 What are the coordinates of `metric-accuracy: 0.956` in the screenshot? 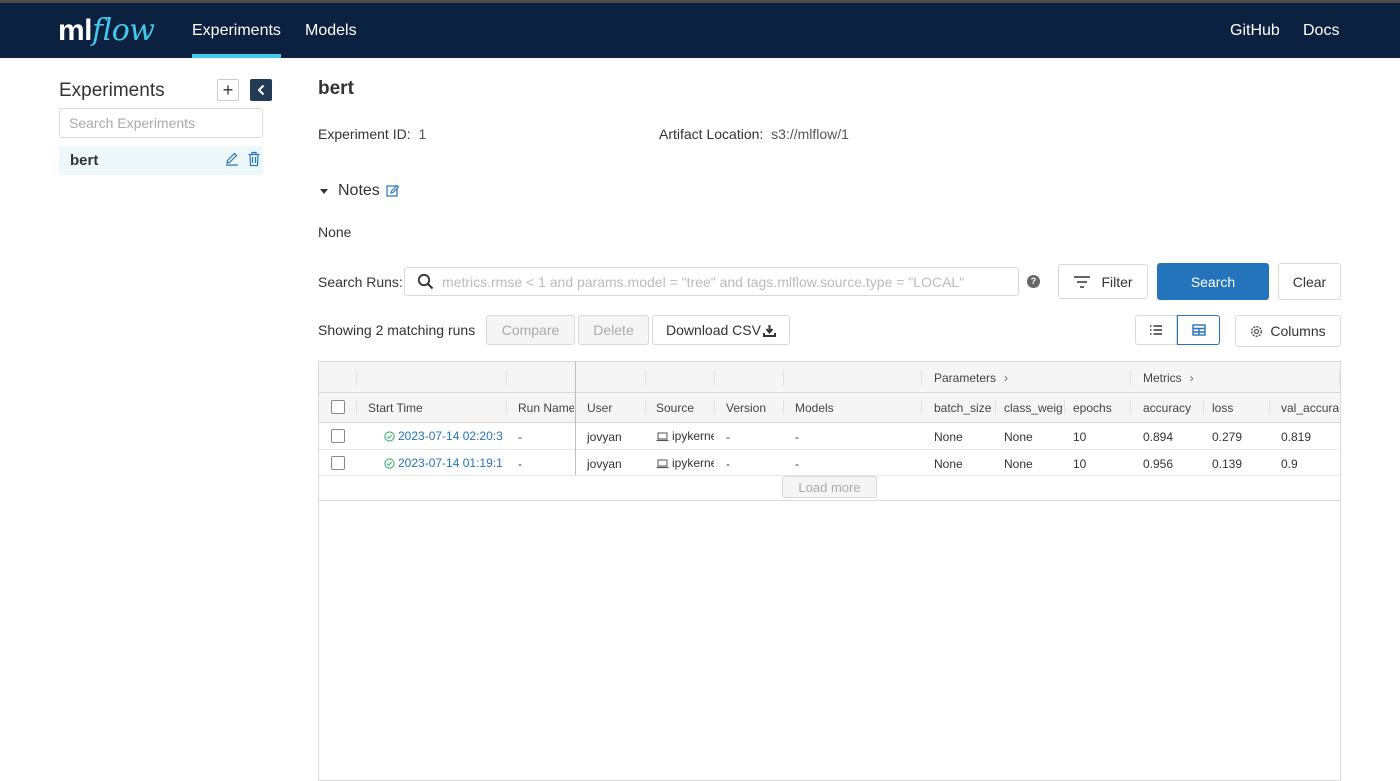 It's located at (1158, 464).